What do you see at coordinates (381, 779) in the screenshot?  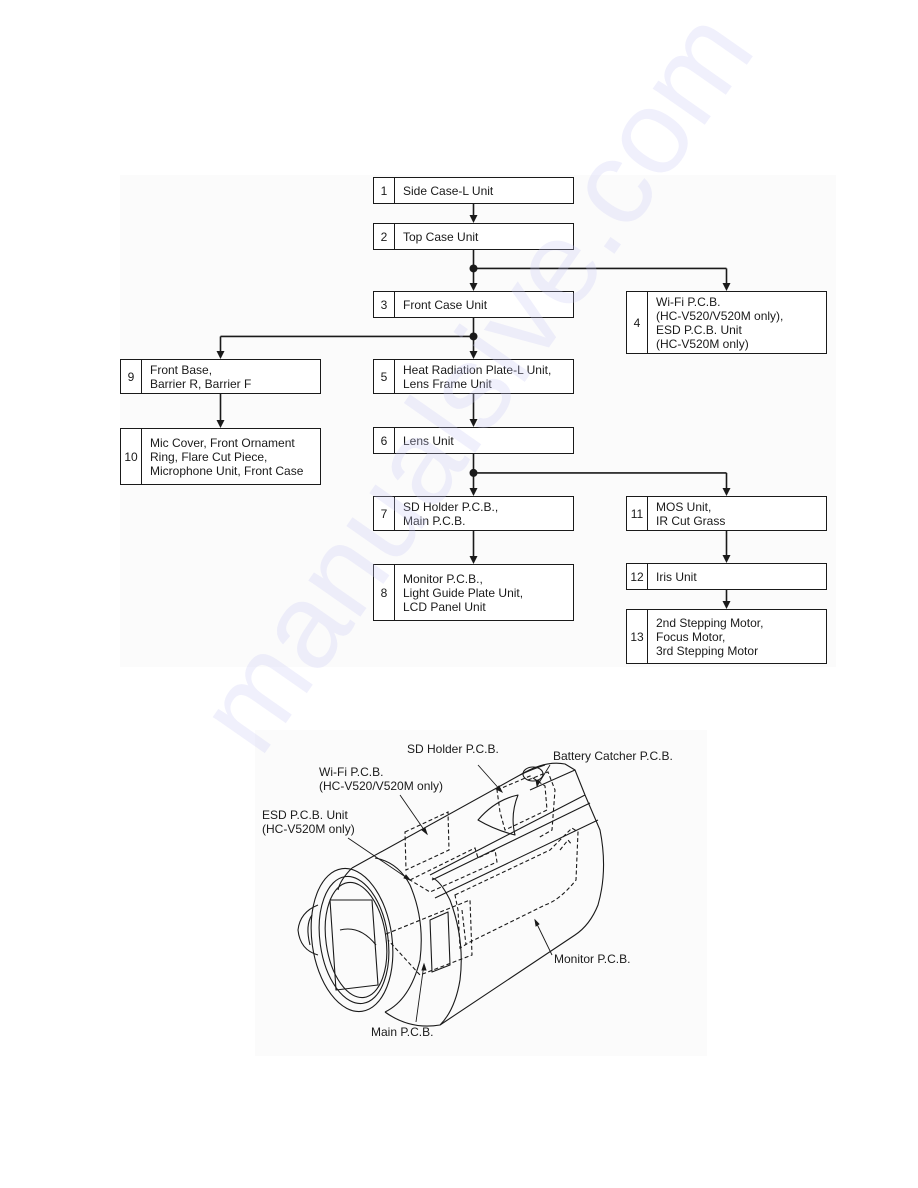 I see `callout-wifi-pcb: Wi-Fi P.C.B. (HC-V520/V520M only)` at bounding box center [381, 779].